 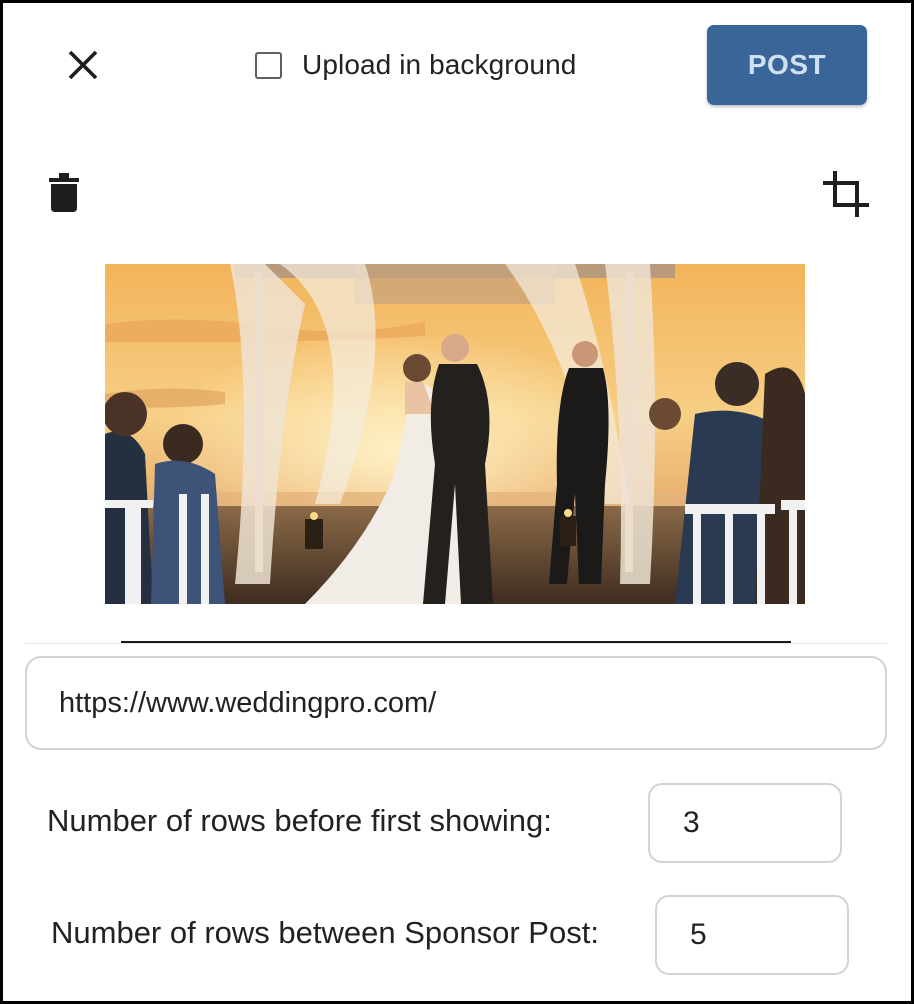 I want to click on crop-button, so click(x=846, y=194).